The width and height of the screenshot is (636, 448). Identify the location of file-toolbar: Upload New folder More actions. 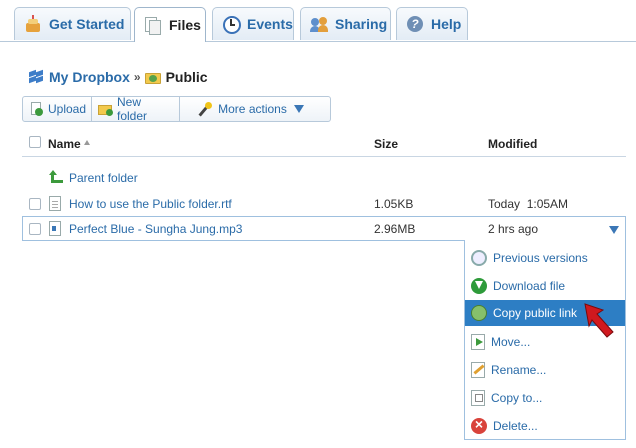
(176, 109).